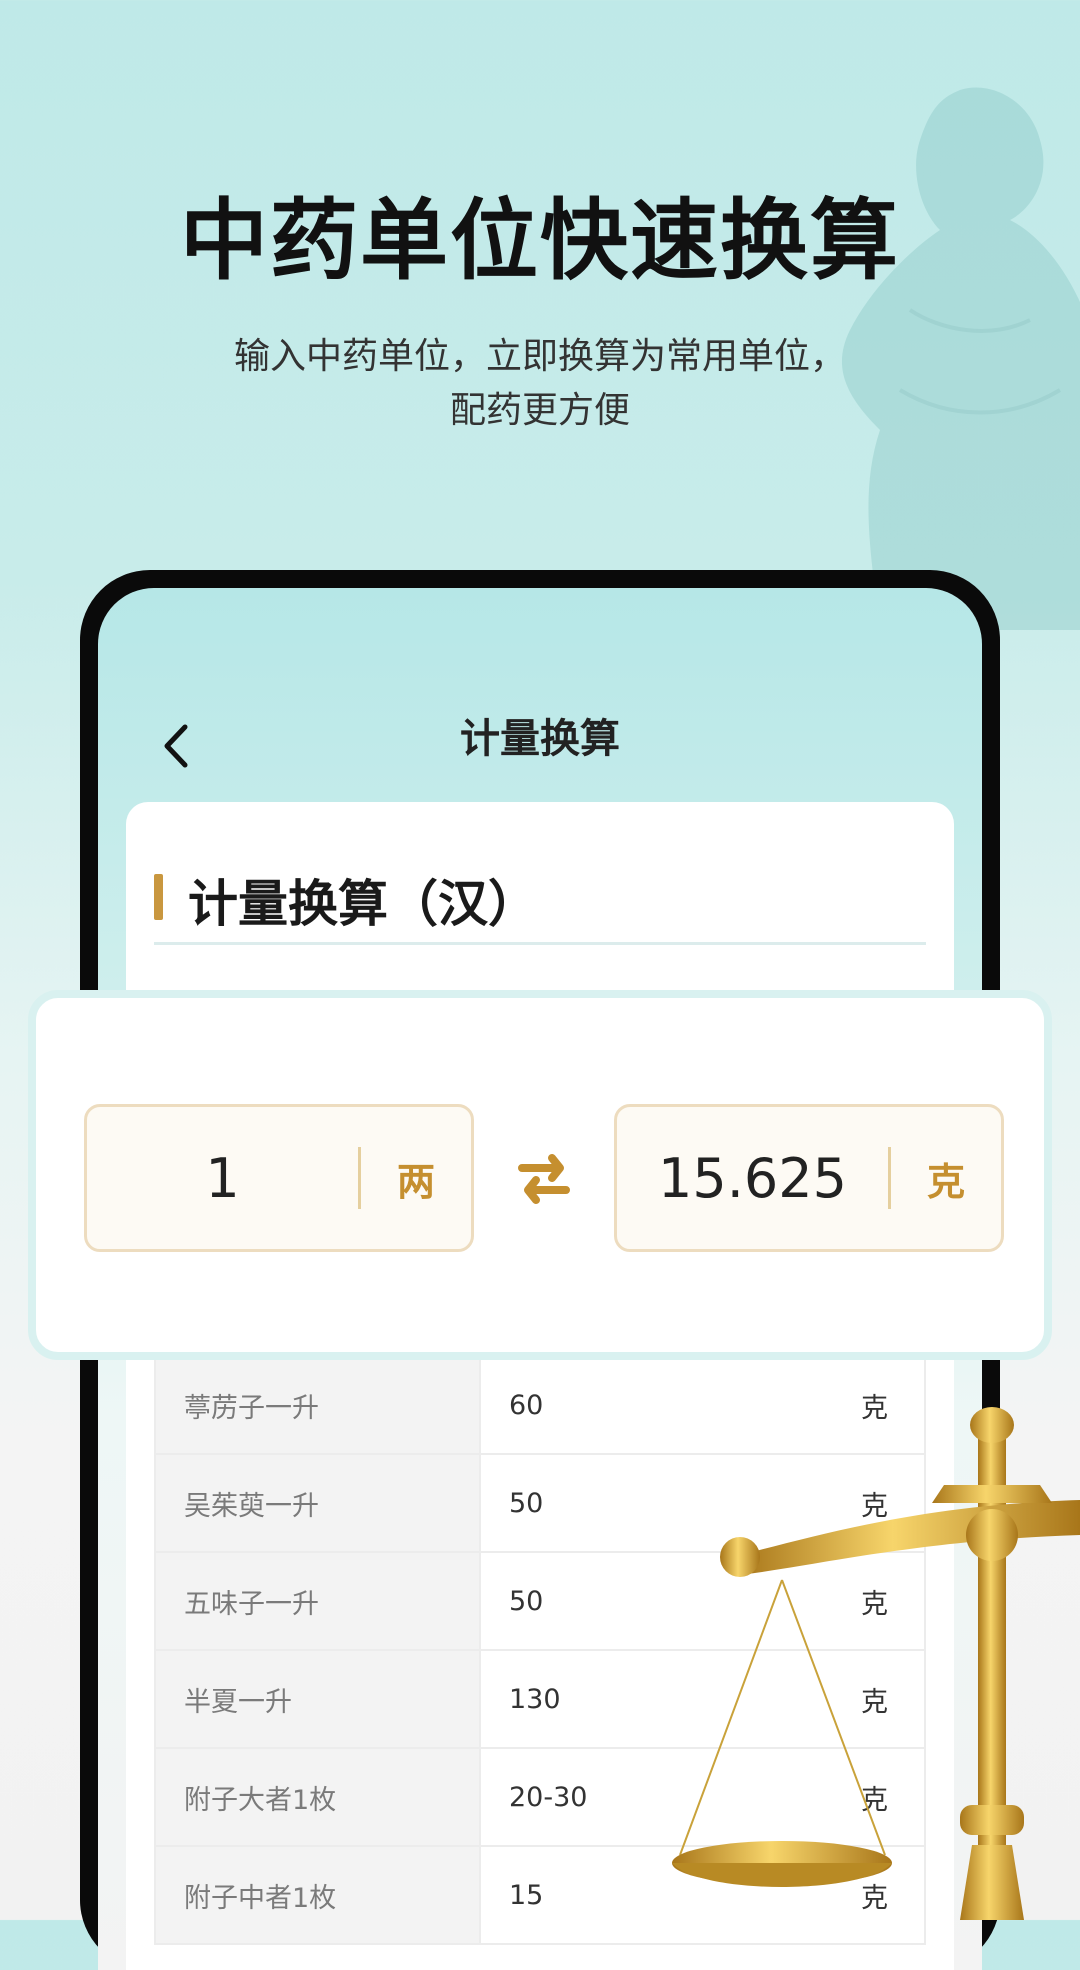 Image resolution: width=1080 pixels, height=1970 pixels. What do you see at coordinates (318, 1895) in the screenshot?
I see `herb-name: 附子中者1枚` at bounding box center [318, 1895].